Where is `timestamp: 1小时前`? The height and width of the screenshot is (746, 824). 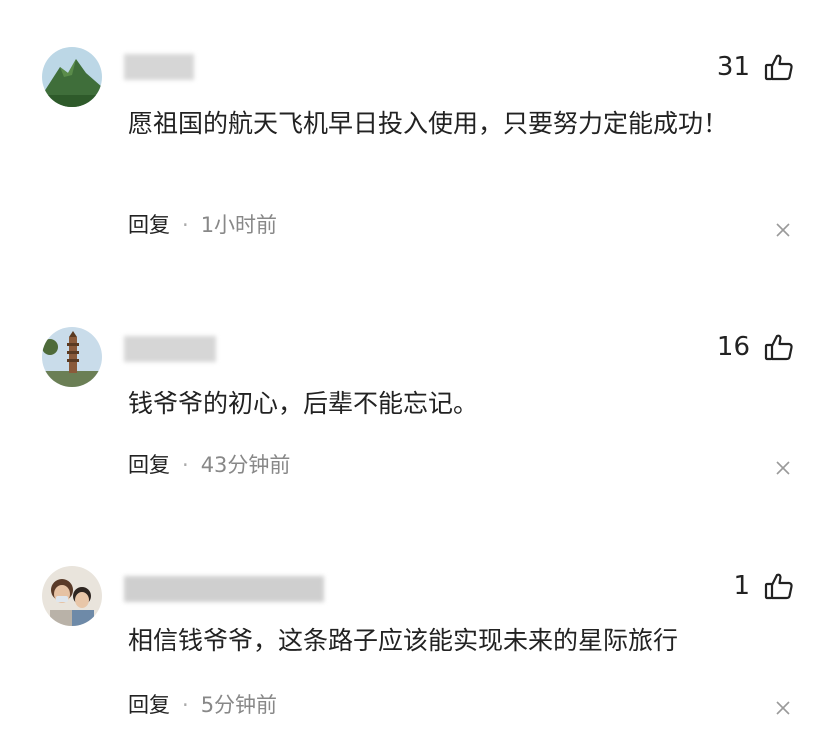
timestamp: 1小时前 is located at coordinates (239, 225).